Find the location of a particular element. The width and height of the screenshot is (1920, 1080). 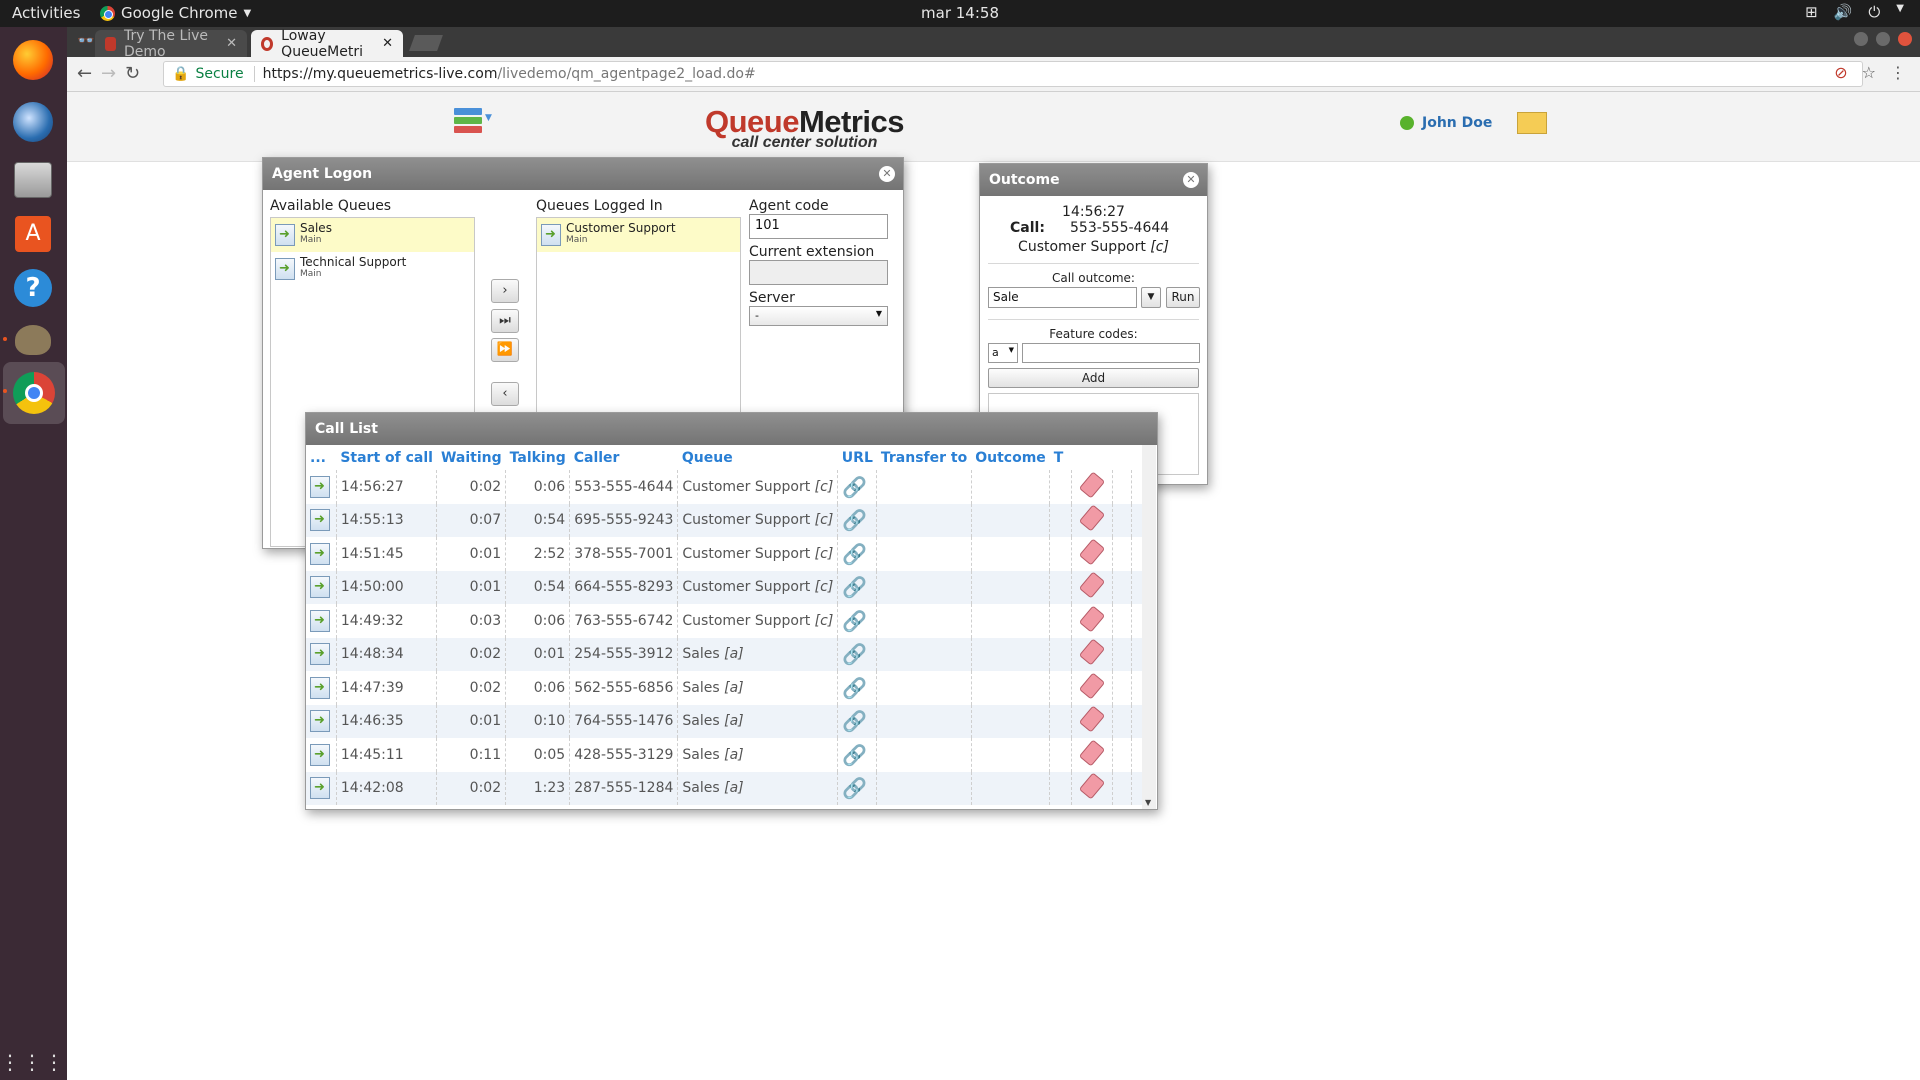

user-status: John Doe is located at coordinates (1446, 123).